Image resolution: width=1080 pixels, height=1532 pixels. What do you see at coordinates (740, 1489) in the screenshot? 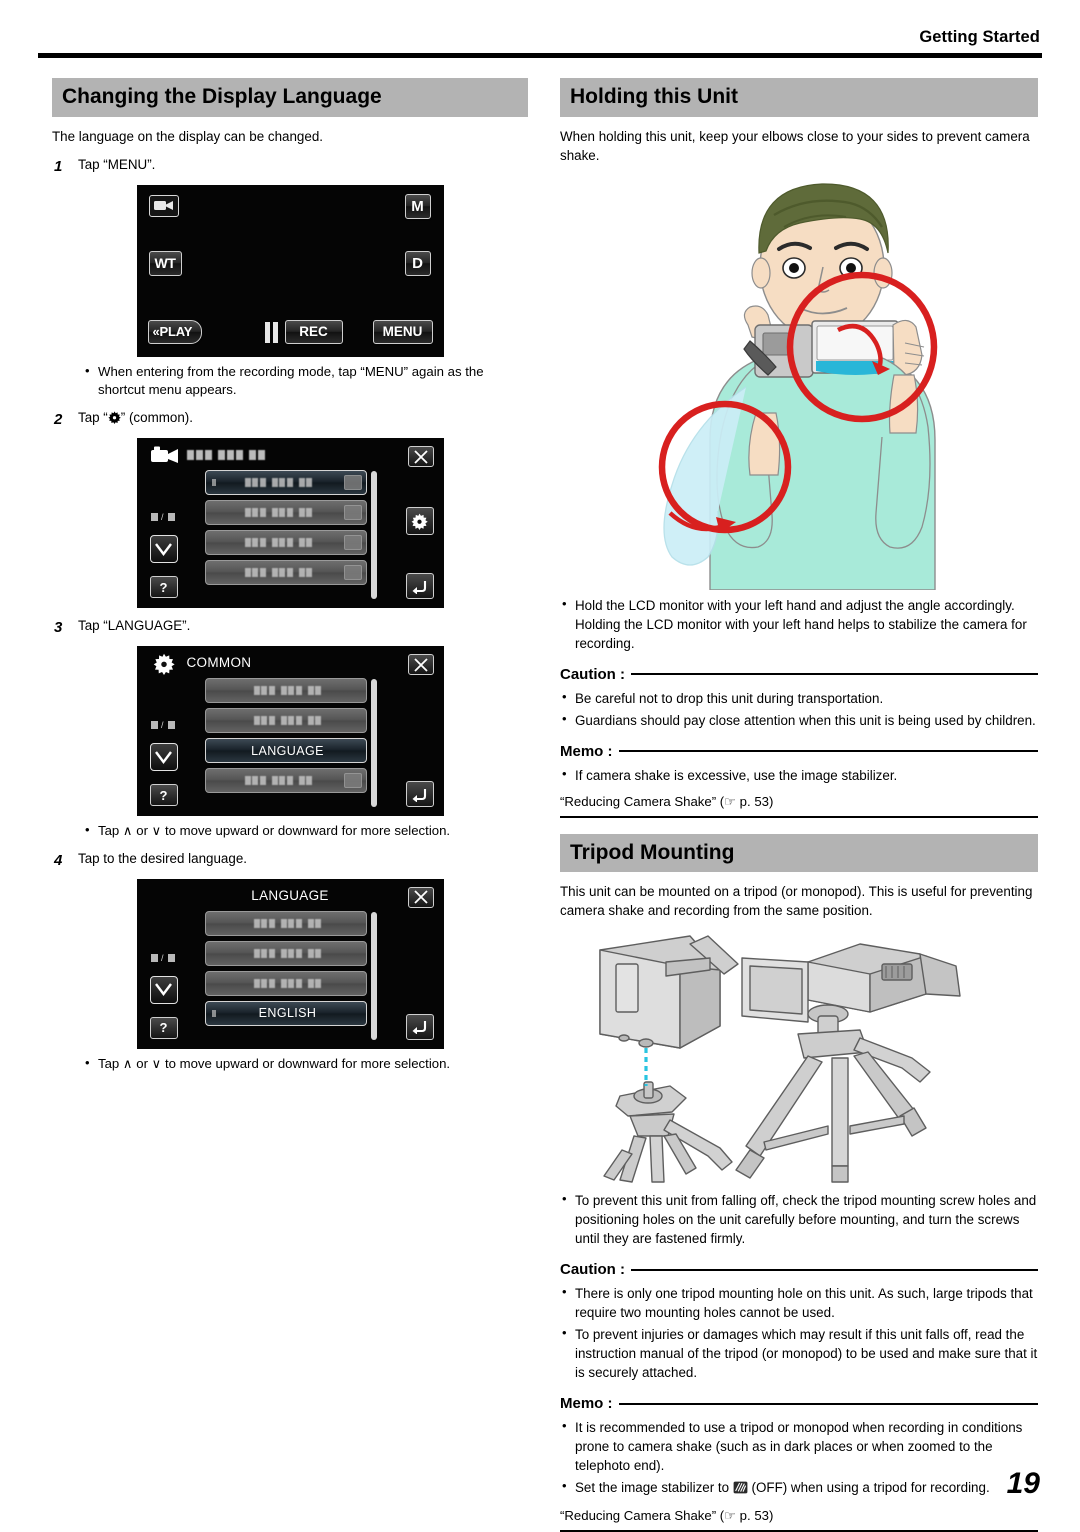
I see `image-stabilizer-off-icon` at bounding box center [740, 1489].